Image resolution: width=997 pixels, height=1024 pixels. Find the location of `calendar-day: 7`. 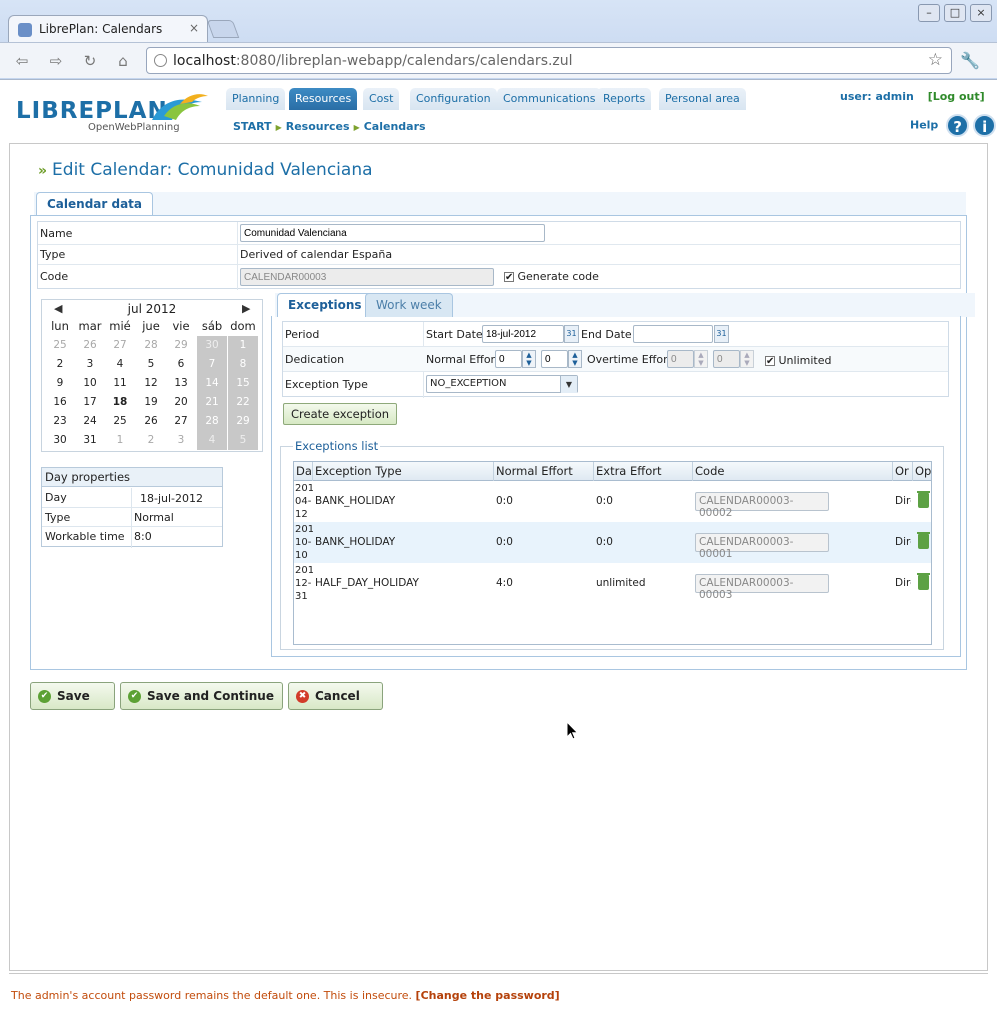

calendar-day: 7 is located at coordinates (212, 364).